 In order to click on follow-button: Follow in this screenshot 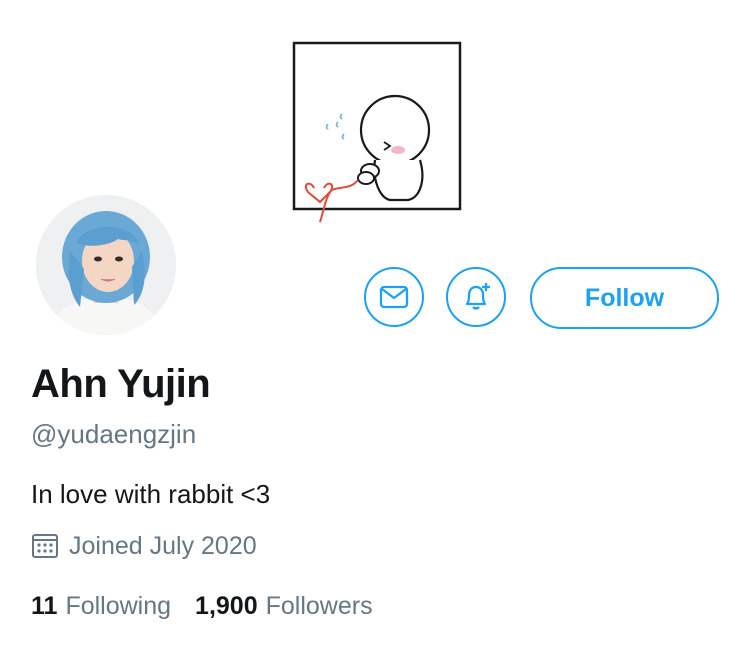, I will do `click(624, 298)`.